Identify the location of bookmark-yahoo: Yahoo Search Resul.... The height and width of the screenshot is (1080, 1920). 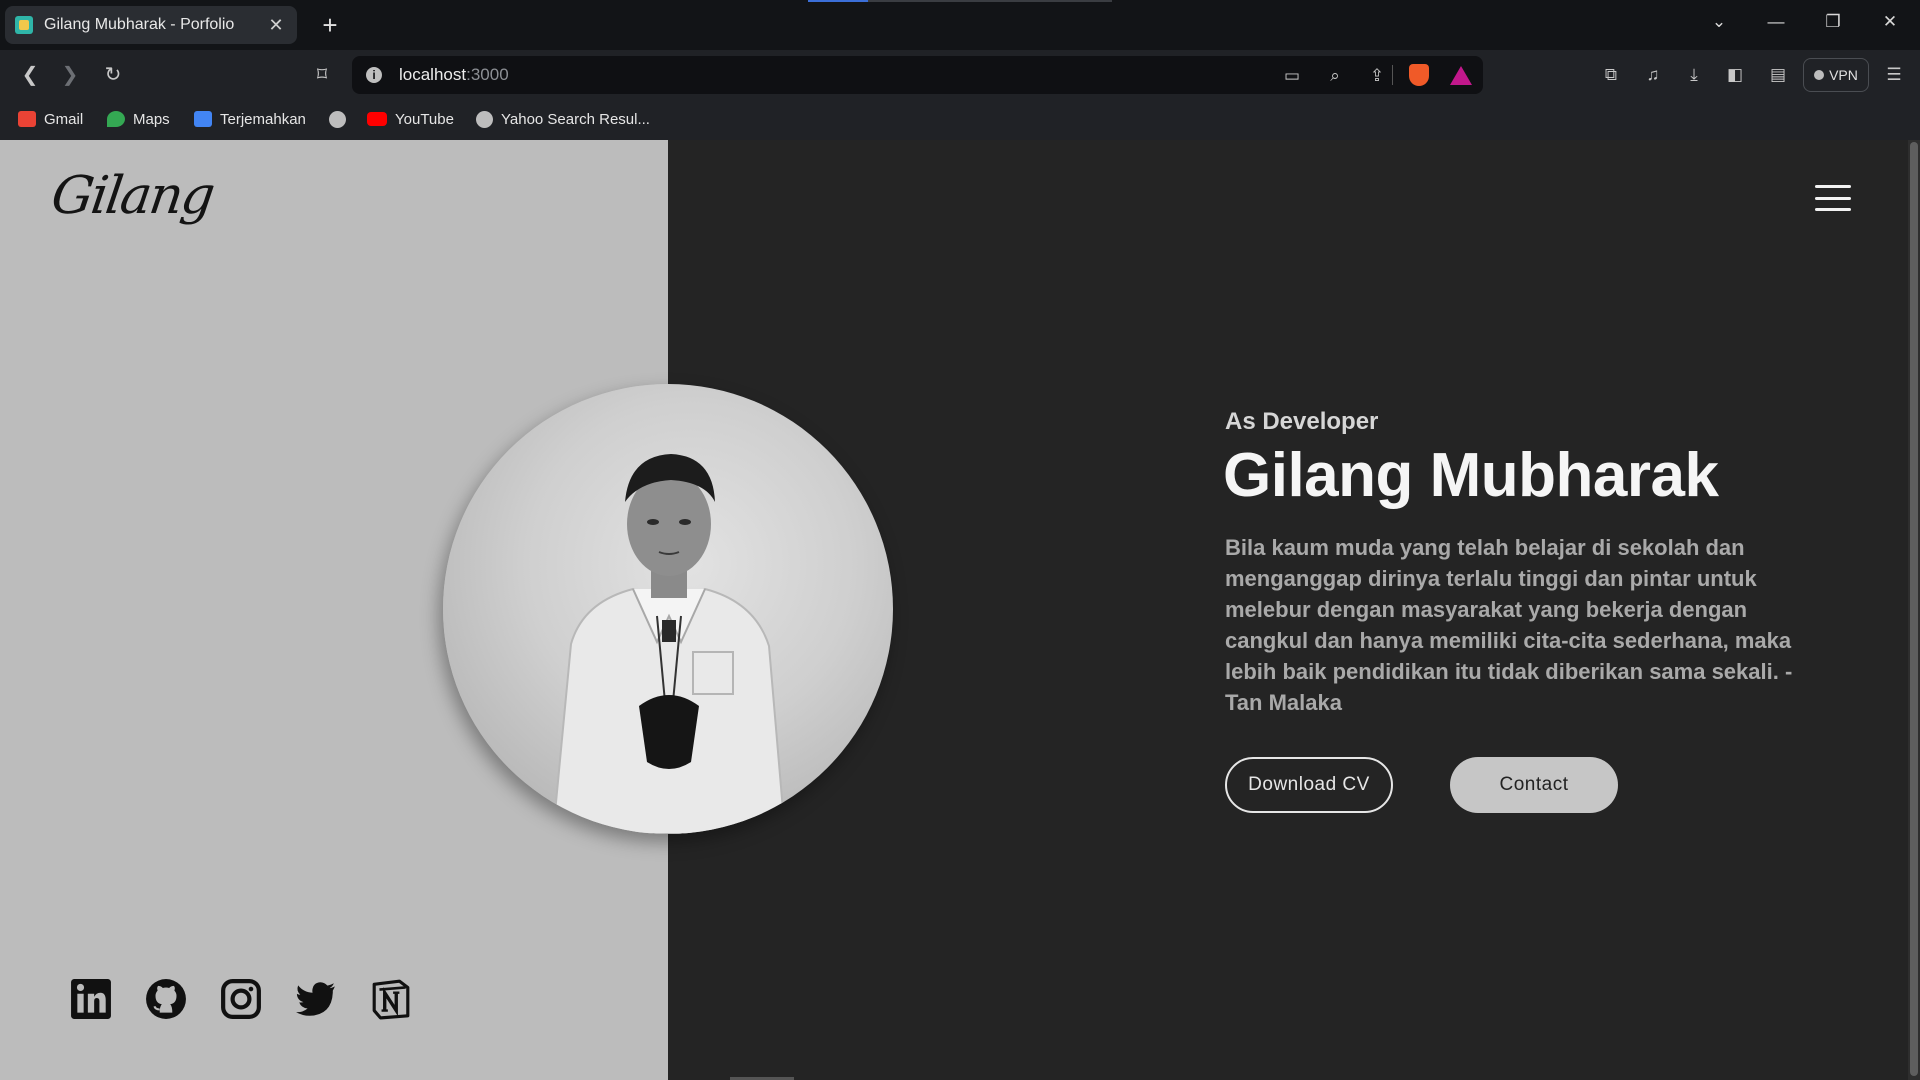
(563, 119).